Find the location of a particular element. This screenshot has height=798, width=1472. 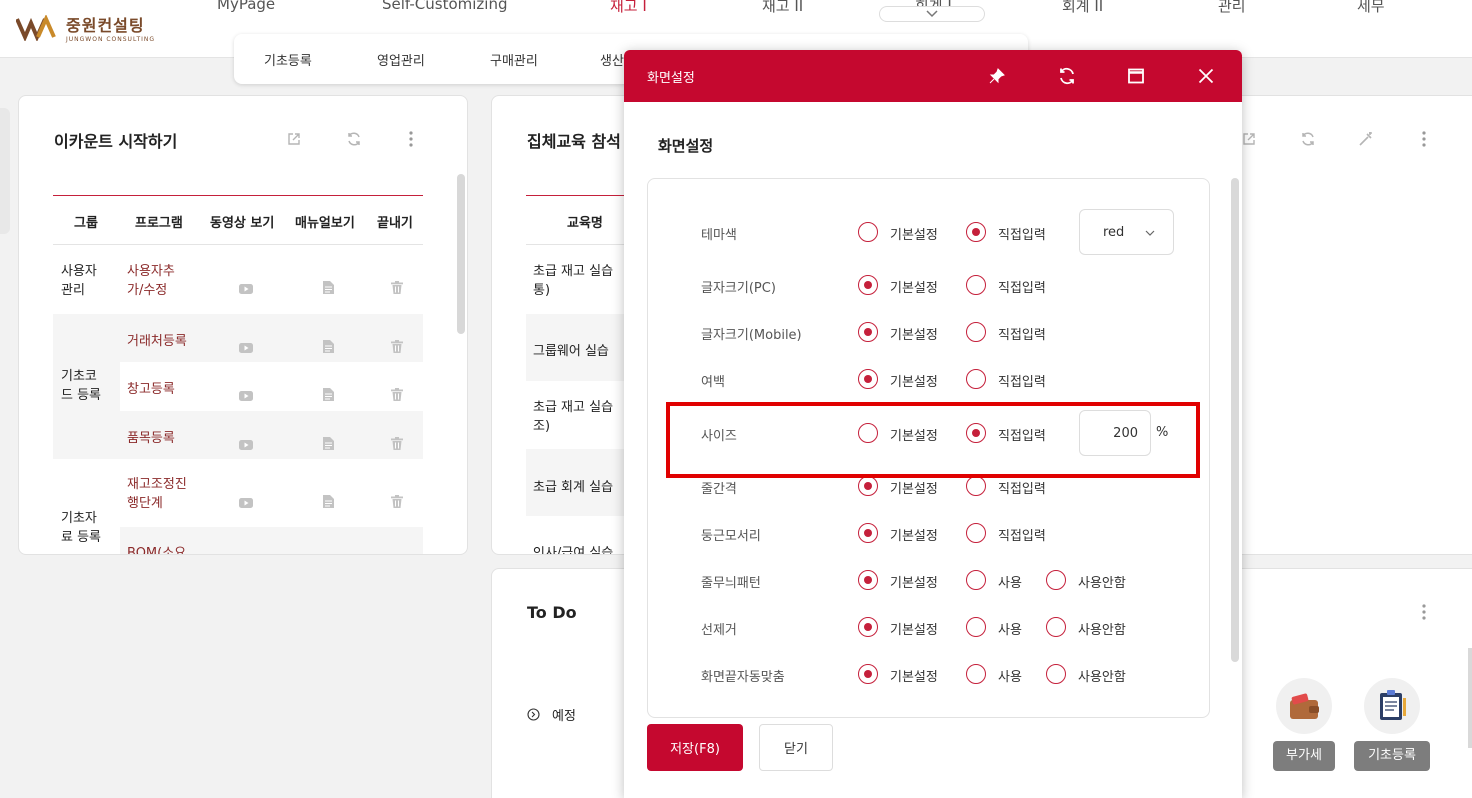

nav-mypage: MyPage is located at coordinates (246, 6).